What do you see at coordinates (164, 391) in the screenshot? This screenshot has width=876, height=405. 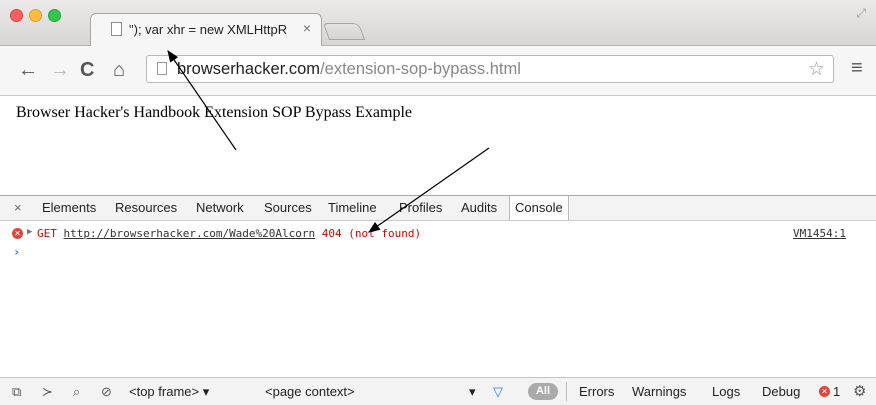 I see `frame-select-value: <top frame>` at bounding box center [164, 391].